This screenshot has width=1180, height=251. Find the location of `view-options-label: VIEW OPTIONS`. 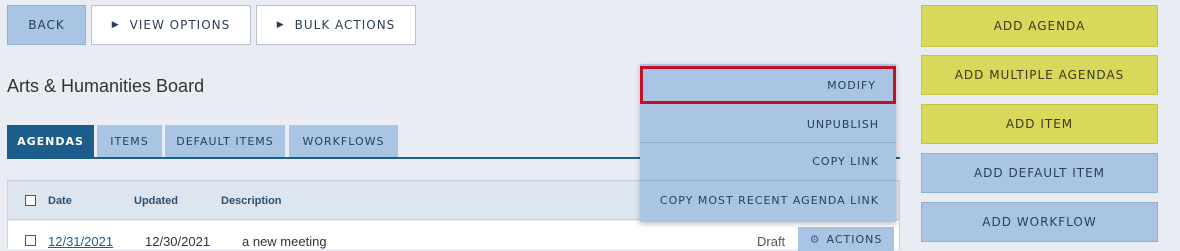

view-options-label: VIEW OPTIONS is located at coordinates (180, 25).